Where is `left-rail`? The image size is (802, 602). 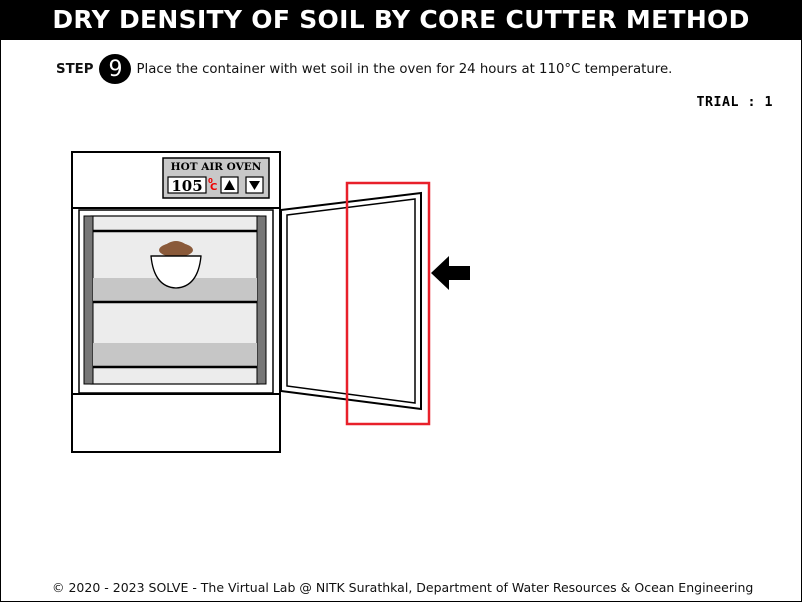
left-rail is located at coordinates (88, 300).